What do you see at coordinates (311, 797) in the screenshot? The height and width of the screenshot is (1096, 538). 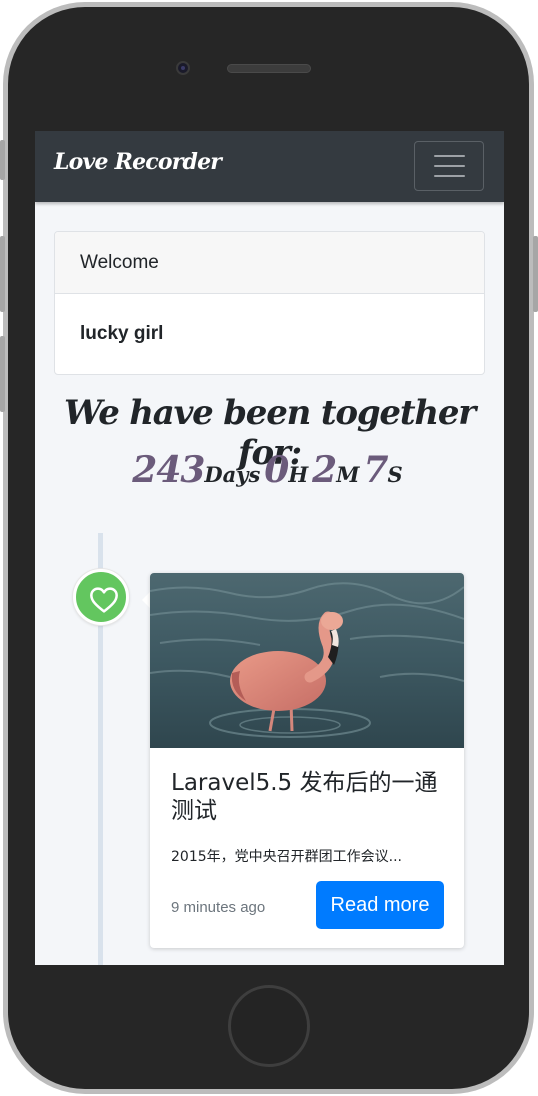 I see `post-title: Laravel5.5 发布后的一通测试` at bounding box center [311, 797].